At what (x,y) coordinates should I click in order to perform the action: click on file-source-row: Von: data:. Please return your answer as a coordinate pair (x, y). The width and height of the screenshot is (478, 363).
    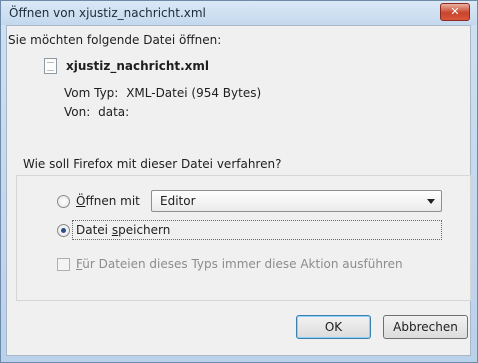
    Looking at the image, I should click on (96, 112).